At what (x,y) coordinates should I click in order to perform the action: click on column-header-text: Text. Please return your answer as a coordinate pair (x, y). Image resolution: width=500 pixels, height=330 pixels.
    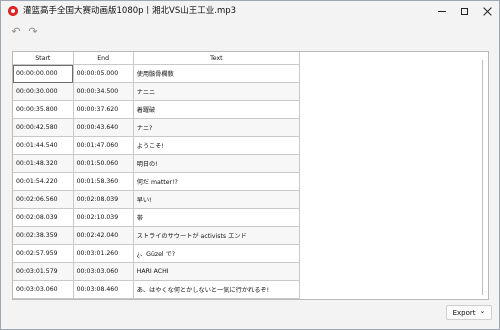
    Looking at the image, I should click on (217, 58).